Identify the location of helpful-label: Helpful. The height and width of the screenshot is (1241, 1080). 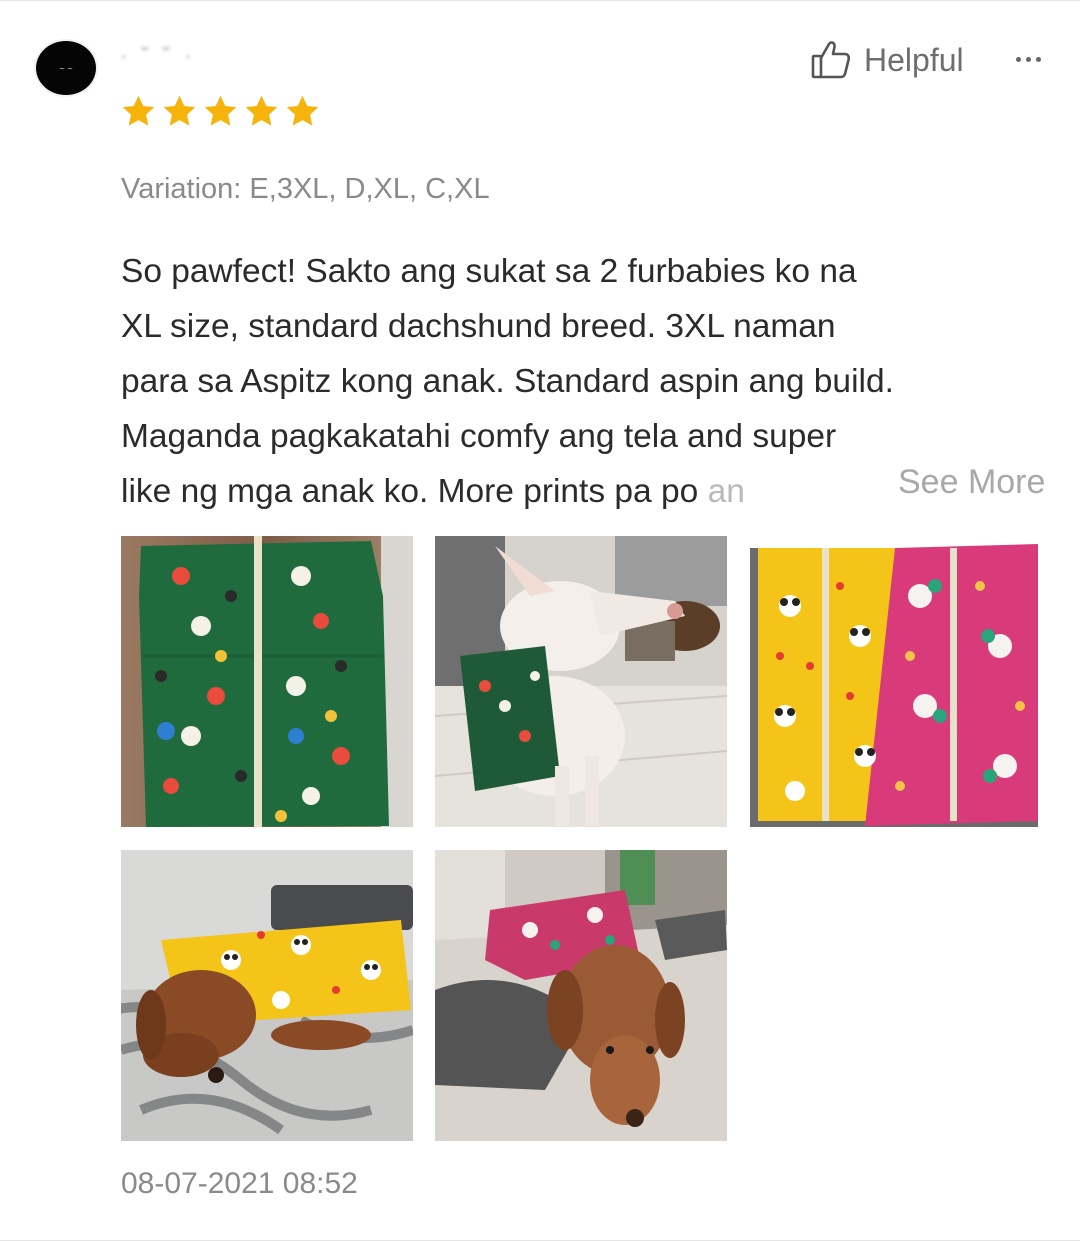
(914, 59).